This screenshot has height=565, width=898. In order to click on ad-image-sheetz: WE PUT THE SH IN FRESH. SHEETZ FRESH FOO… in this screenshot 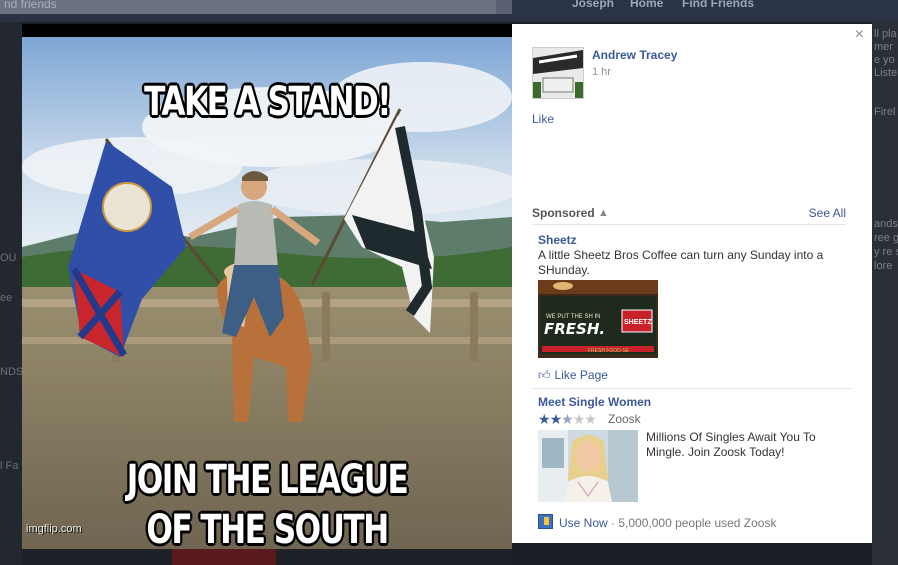, I will do `click(598, 319)`.